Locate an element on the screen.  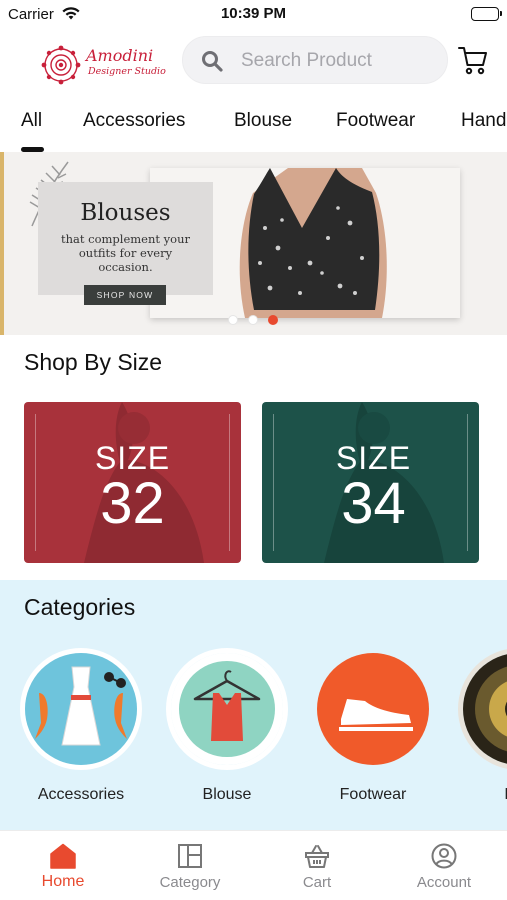
account-icon is located at coordinates (444, 858).